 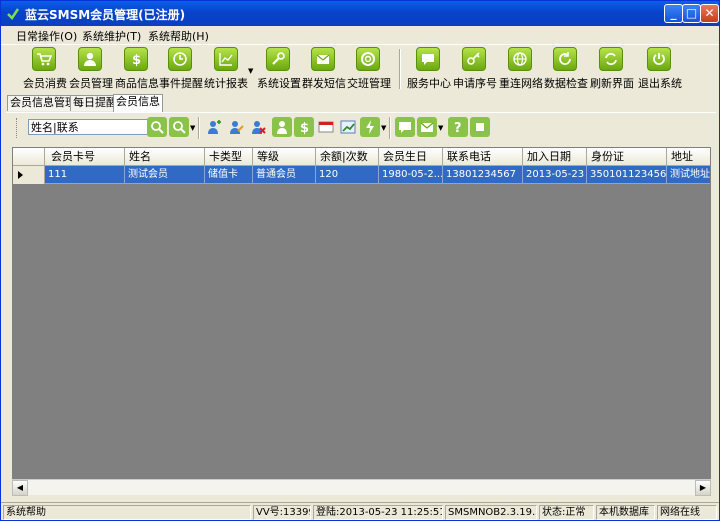 I want to click on cell-name: 测试会员, so click(x=165, y=175).